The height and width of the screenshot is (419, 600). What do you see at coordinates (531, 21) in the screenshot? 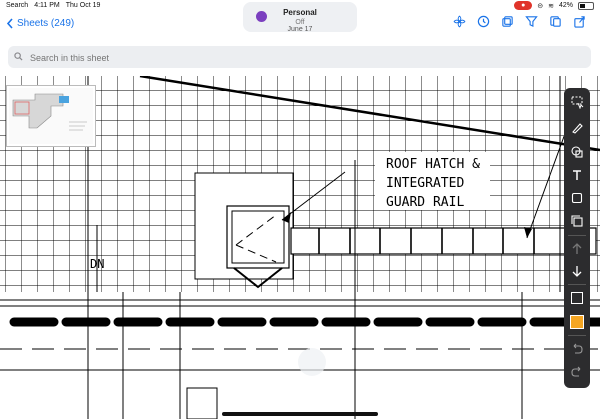
I see `filter-icon` at bounding box center [531, 21].